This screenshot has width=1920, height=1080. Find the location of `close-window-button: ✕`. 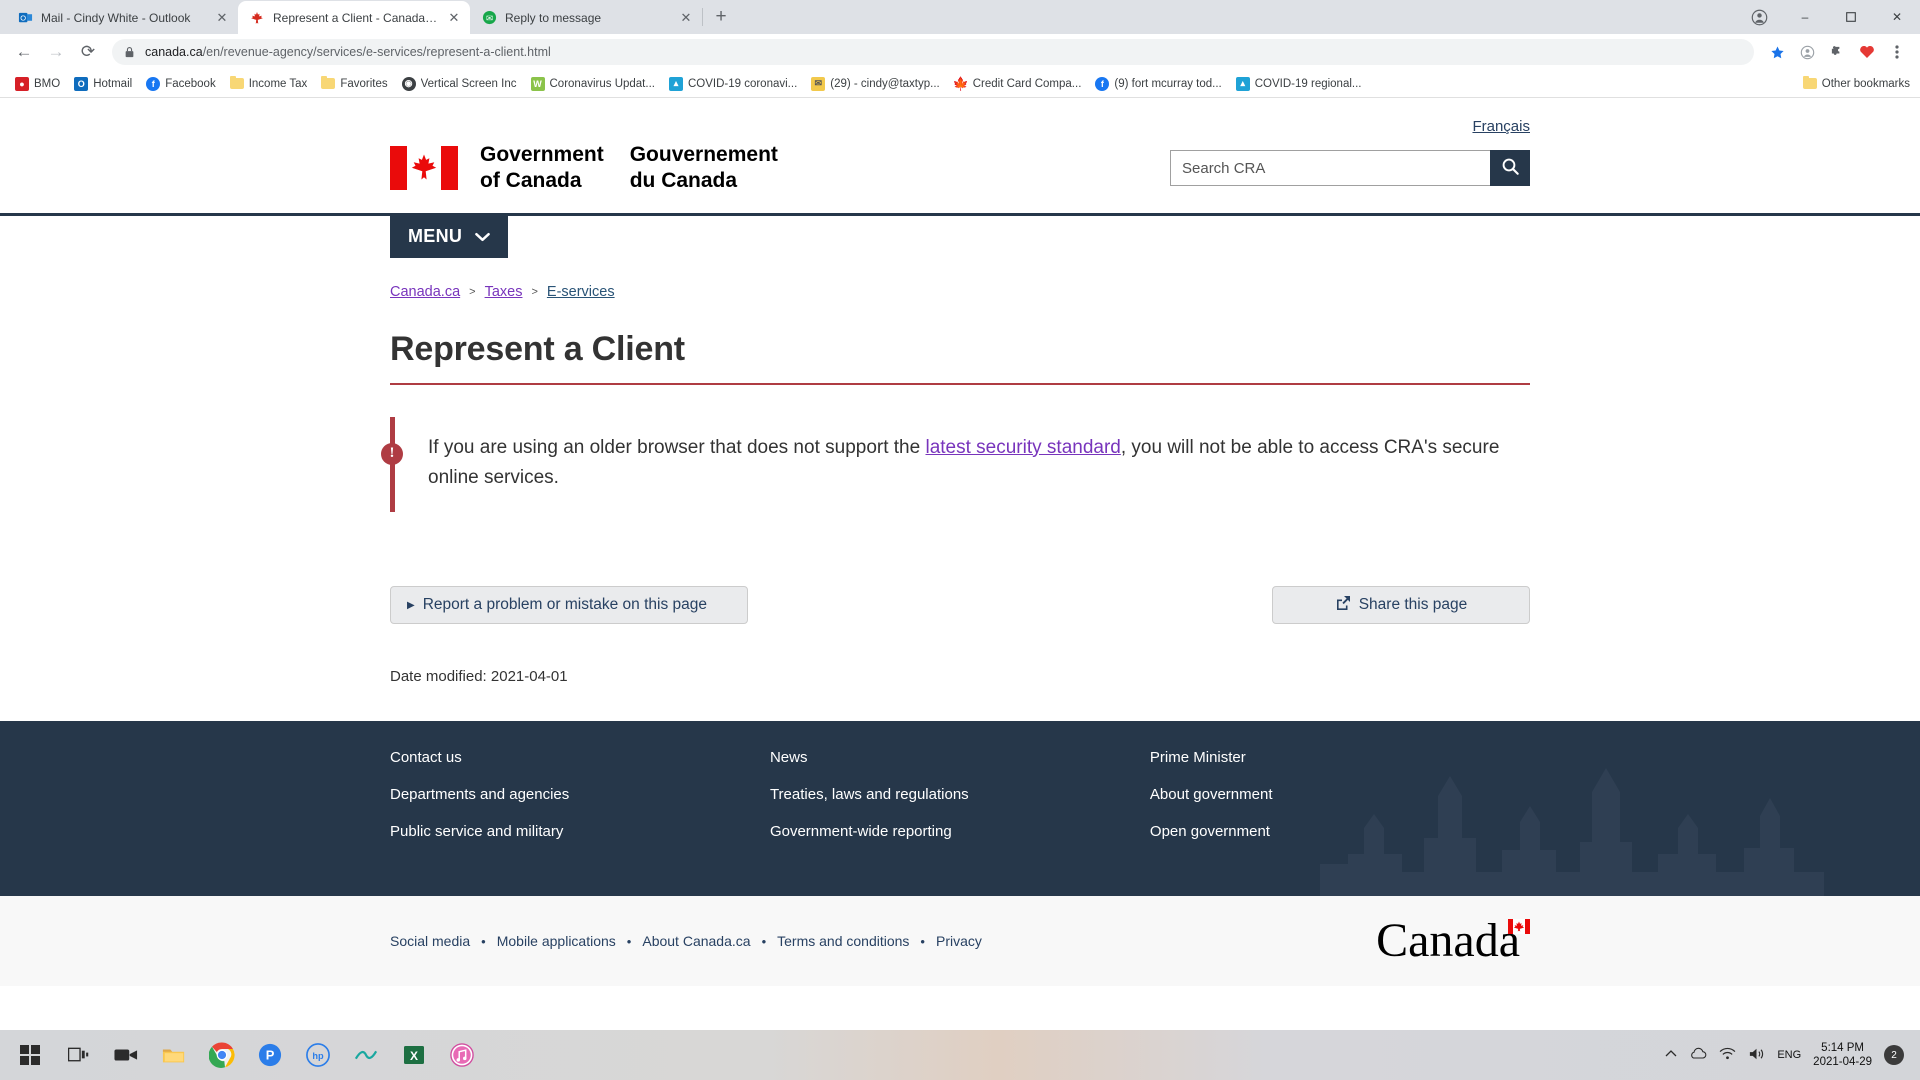

close-window-button: ✕ is located at coordinates (1897, 17).